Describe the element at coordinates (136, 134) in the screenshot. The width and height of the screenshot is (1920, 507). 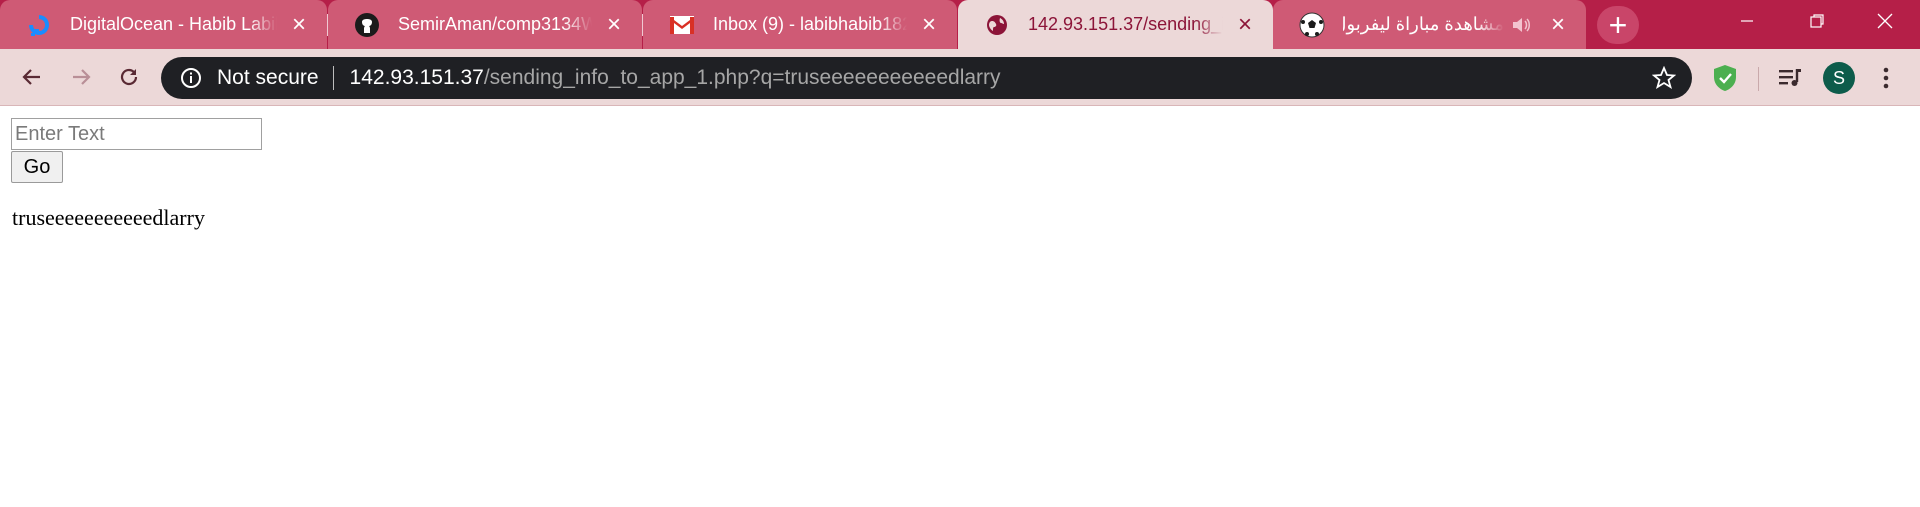
I see `text-input` at that location.